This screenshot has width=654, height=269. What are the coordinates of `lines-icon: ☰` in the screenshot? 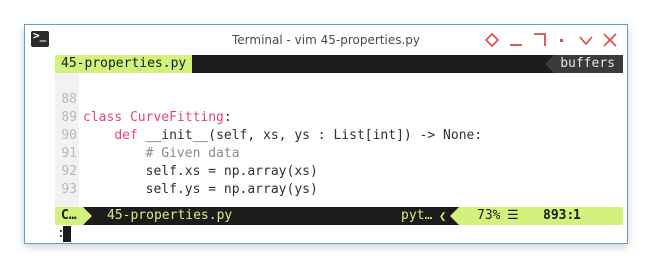 It's located at (513, 215).